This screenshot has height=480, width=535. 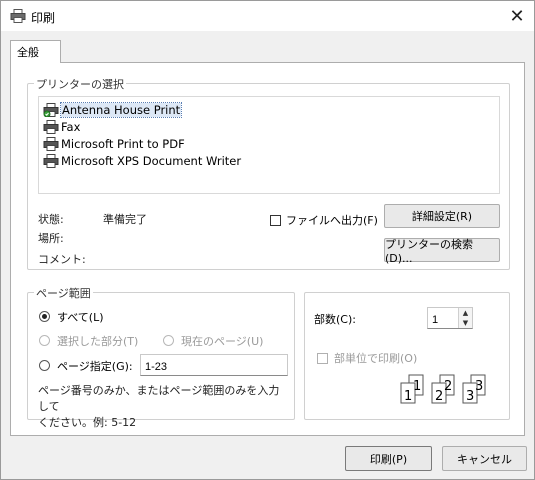 I want to click on spin-up-icon: ▲, so click(x=465, y=313).